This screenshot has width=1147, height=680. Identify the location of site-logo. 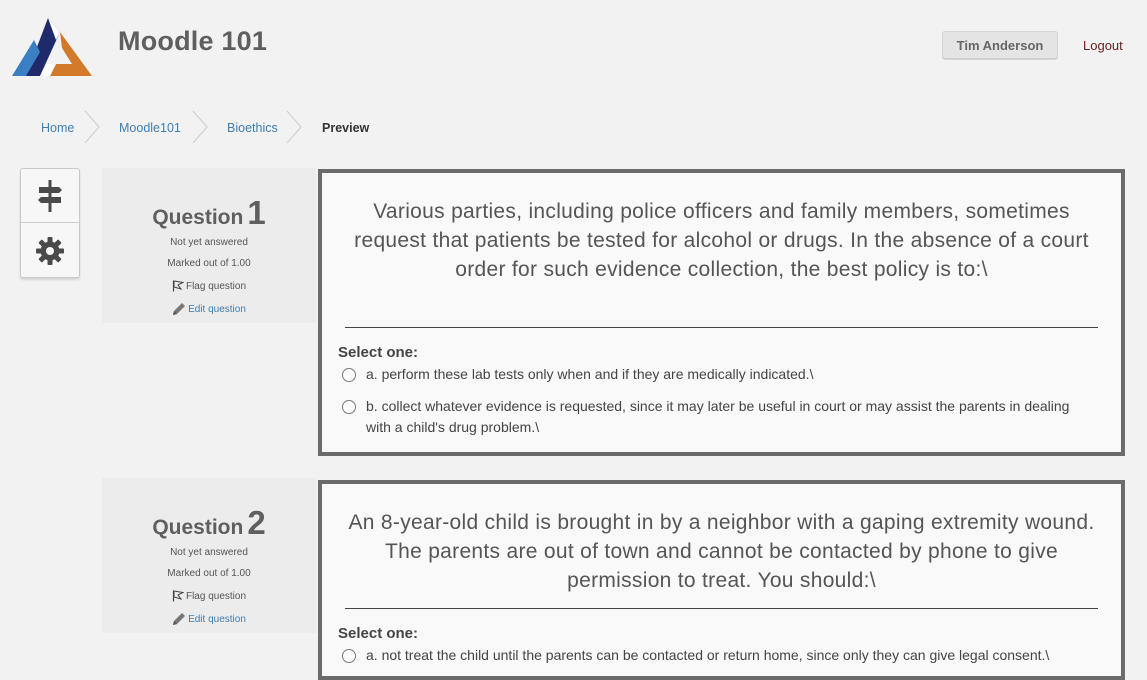
(52, 47).